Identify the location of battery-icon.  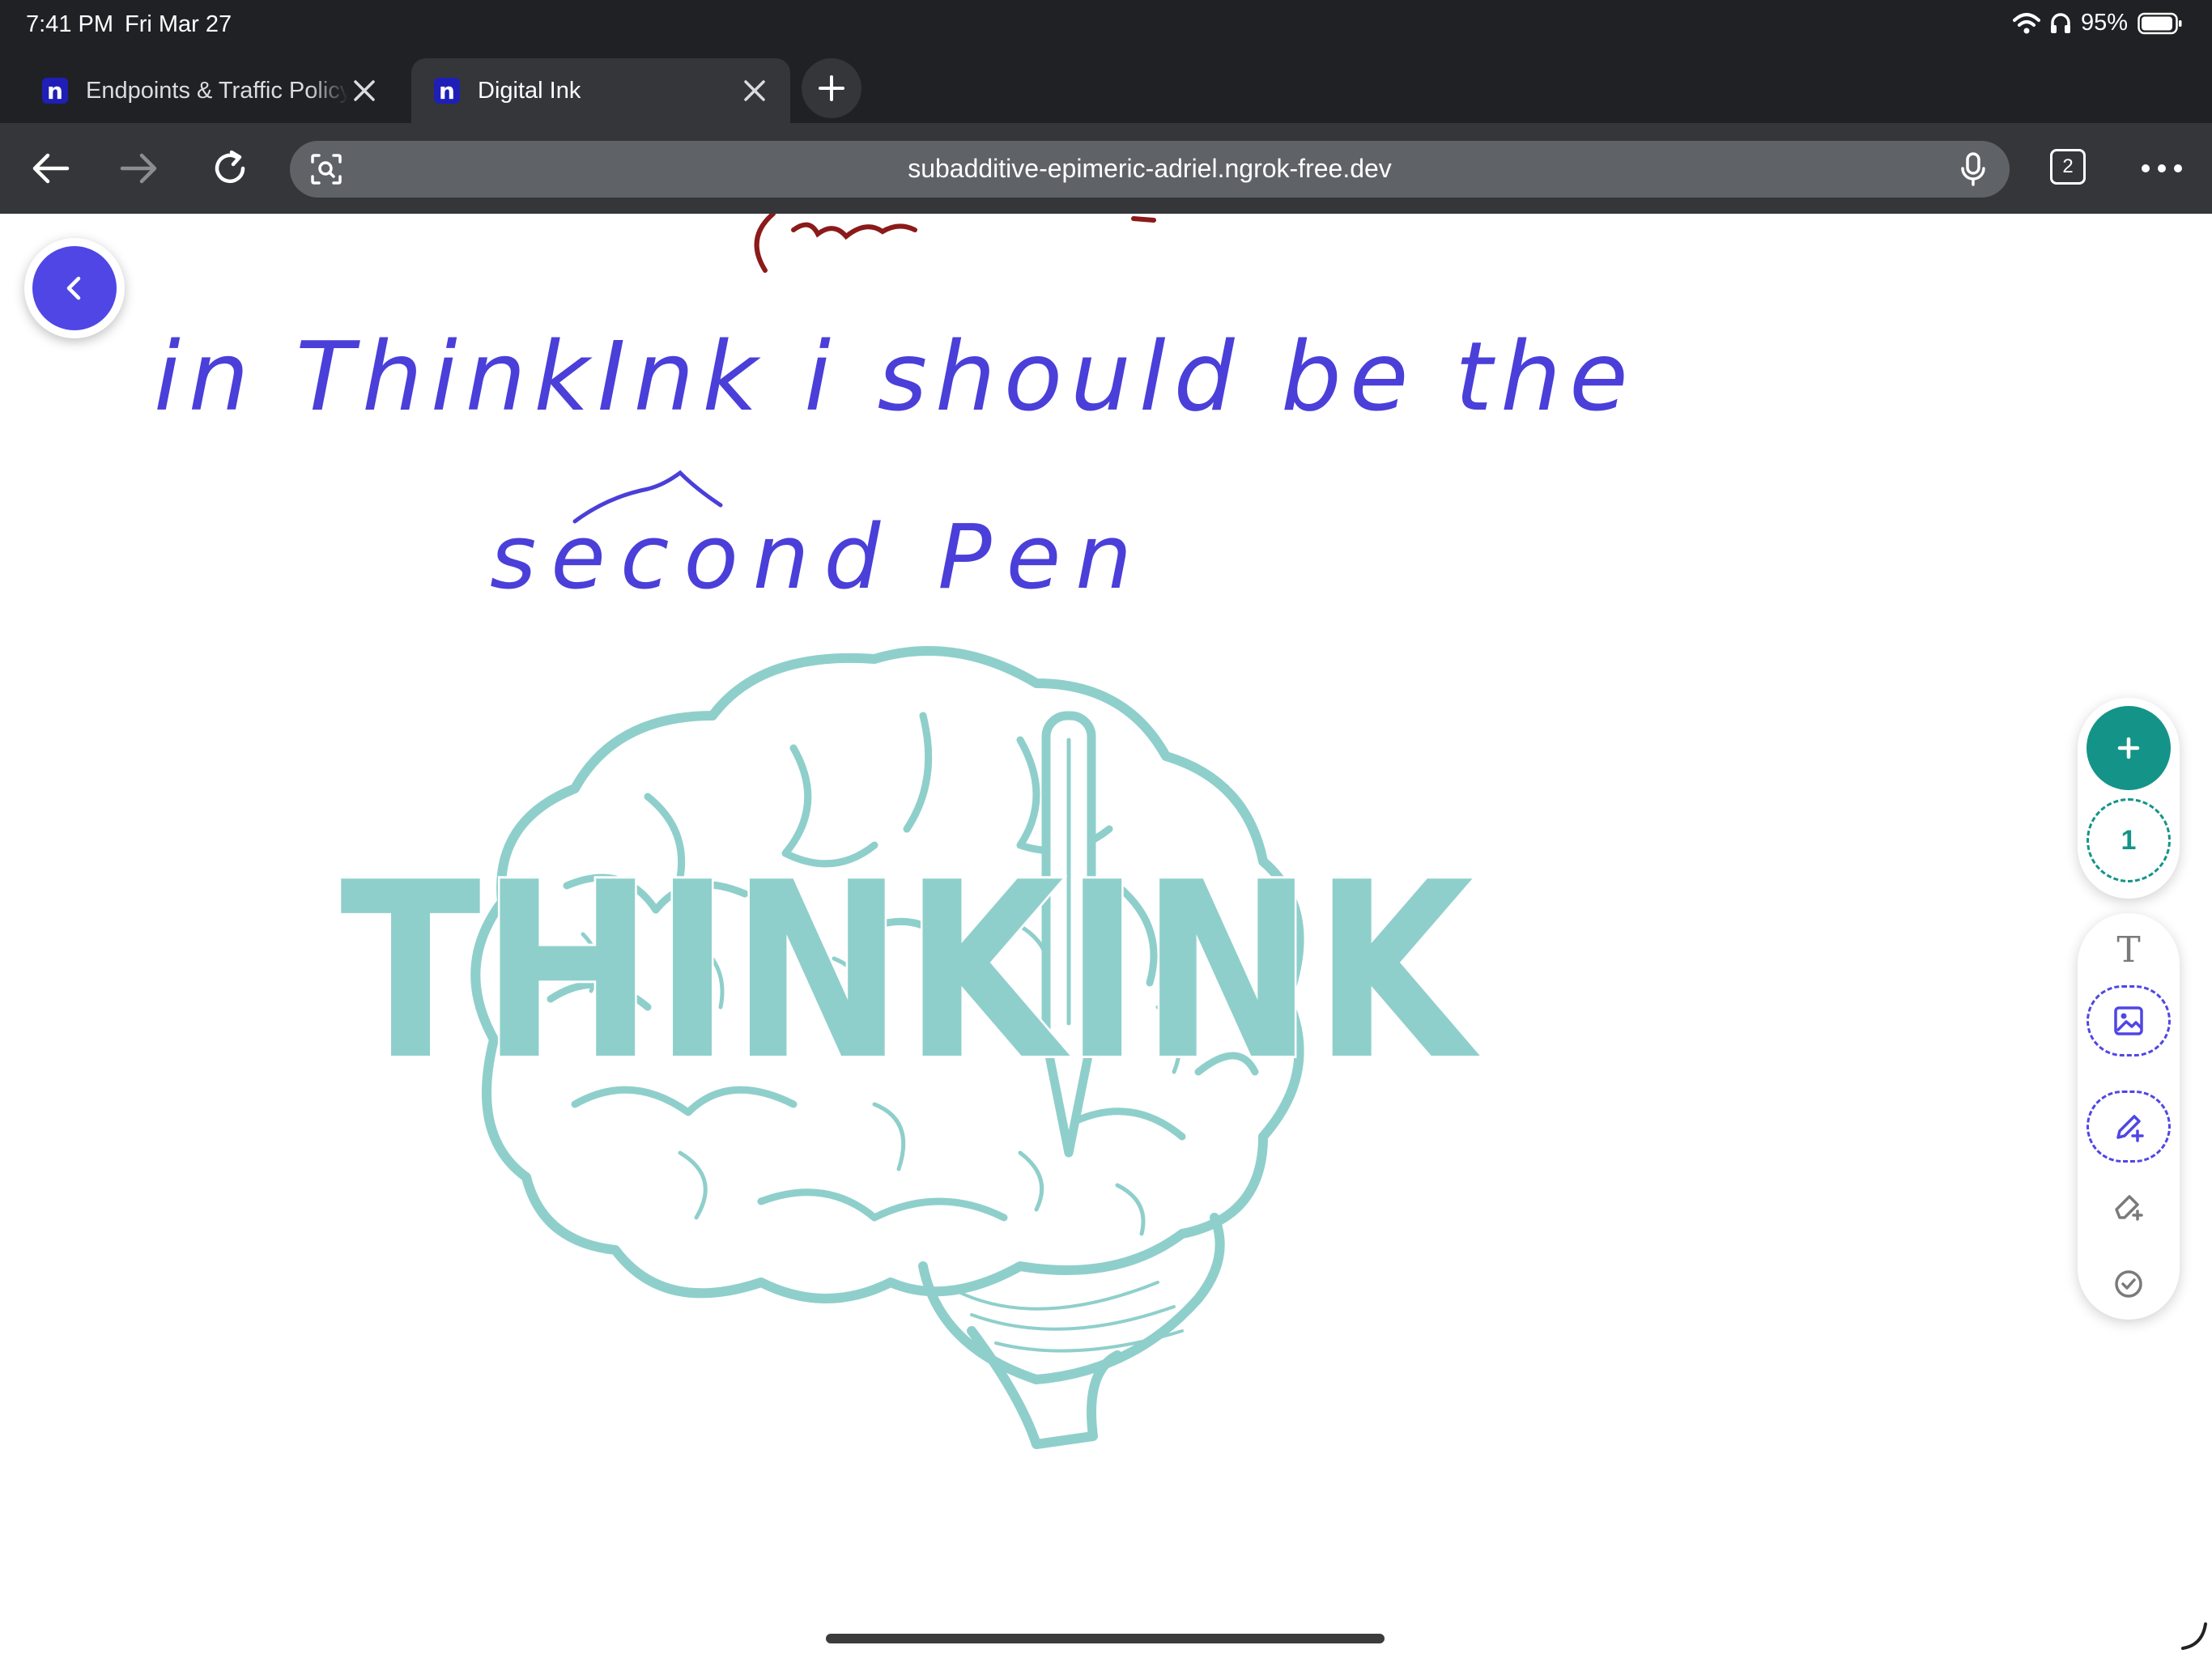
(2160, 23).